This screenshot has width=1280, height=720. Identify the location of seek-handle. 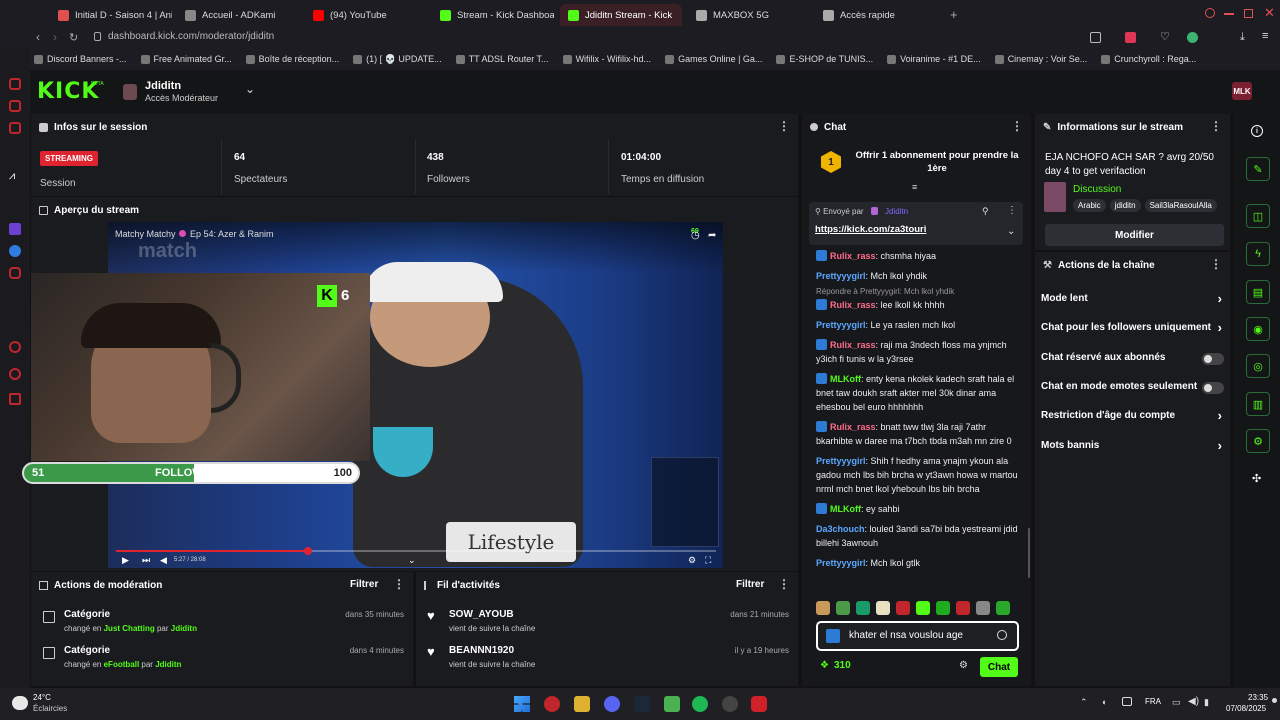
(308, 551).